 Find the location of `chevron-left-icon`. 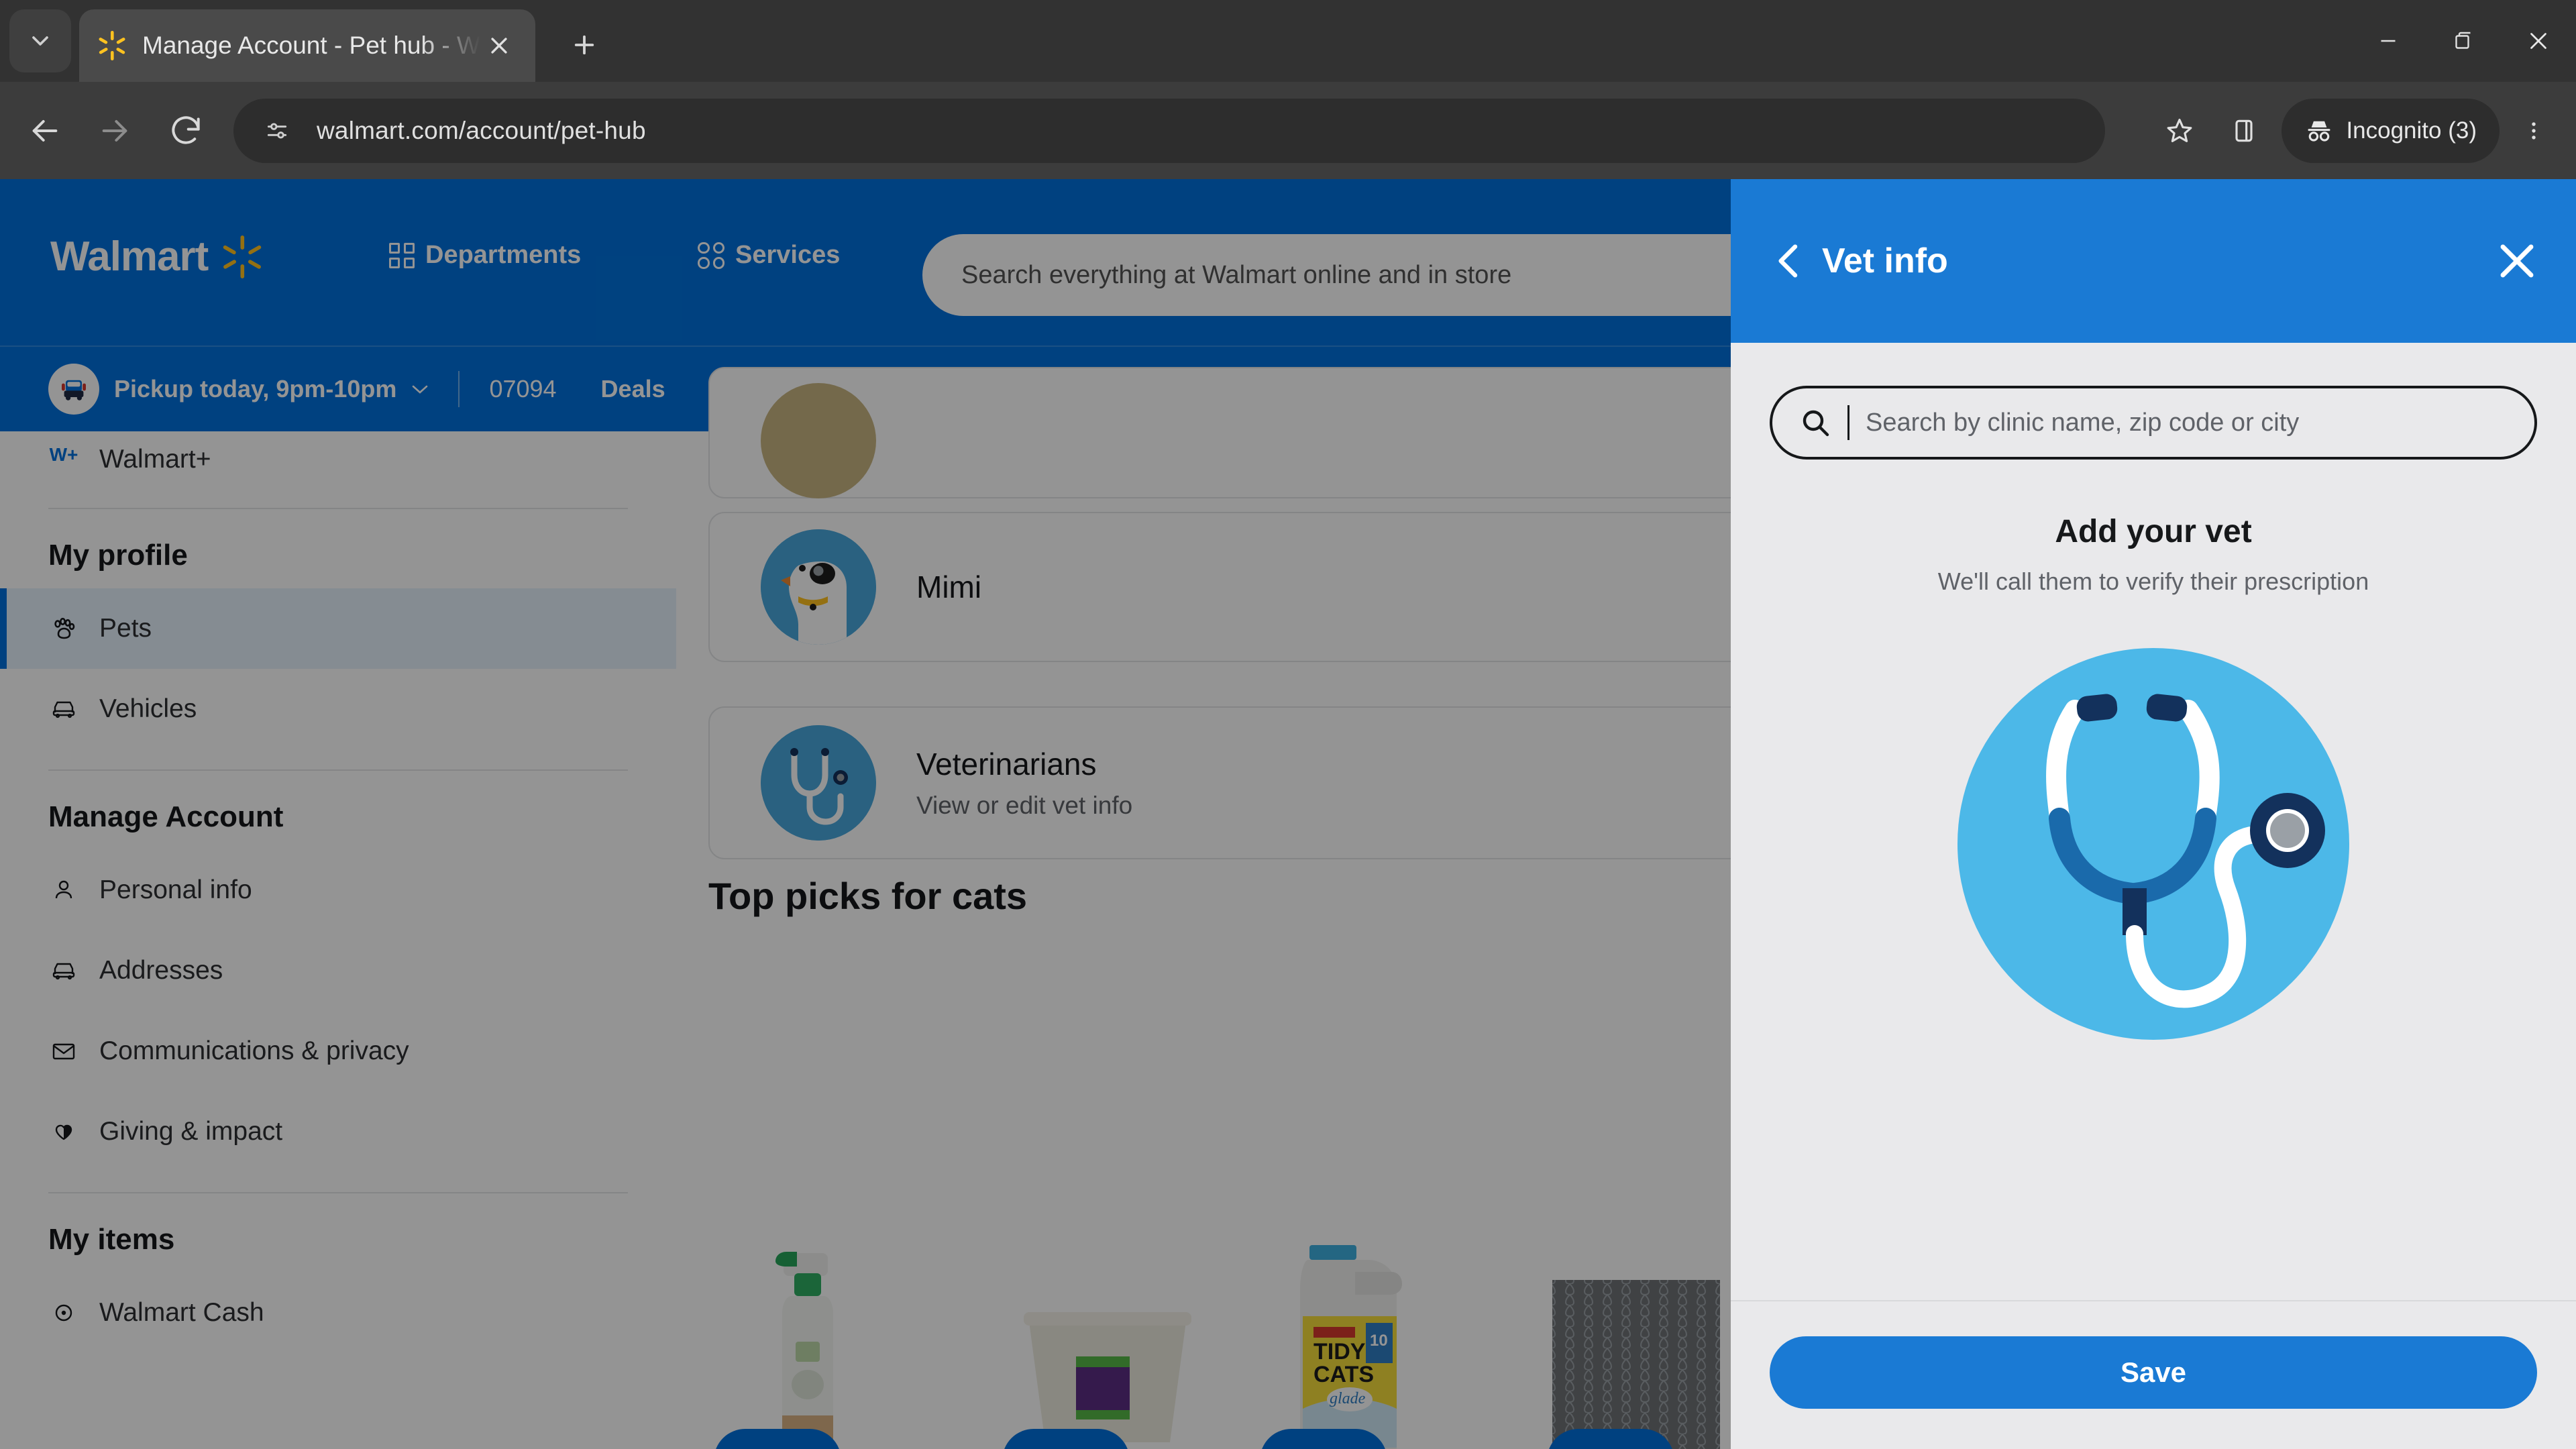

chevron-left-icon is located at coordinates (1788, 261).